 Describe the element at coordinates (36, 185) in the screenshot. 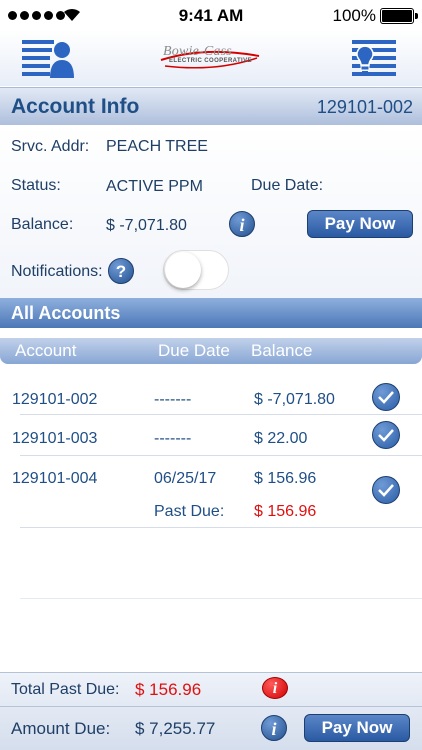

I see `status-label: Status:` at that location.